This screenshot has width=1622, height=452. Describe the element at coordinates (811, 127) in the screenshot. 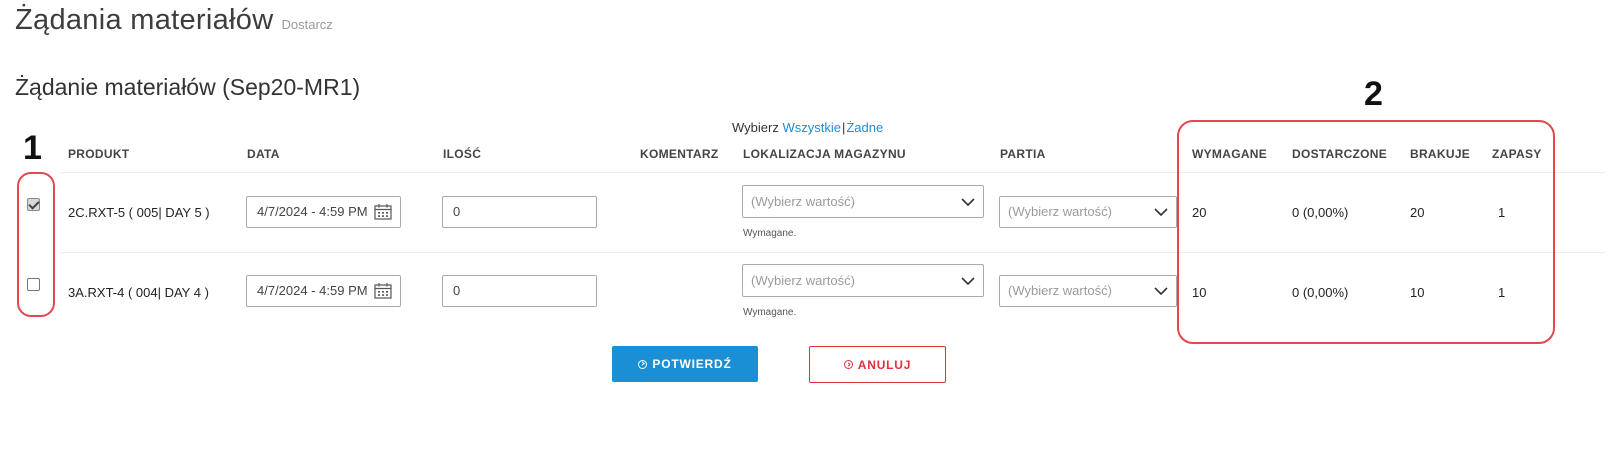

I see `select-all-link: Wszystkie` at that location.